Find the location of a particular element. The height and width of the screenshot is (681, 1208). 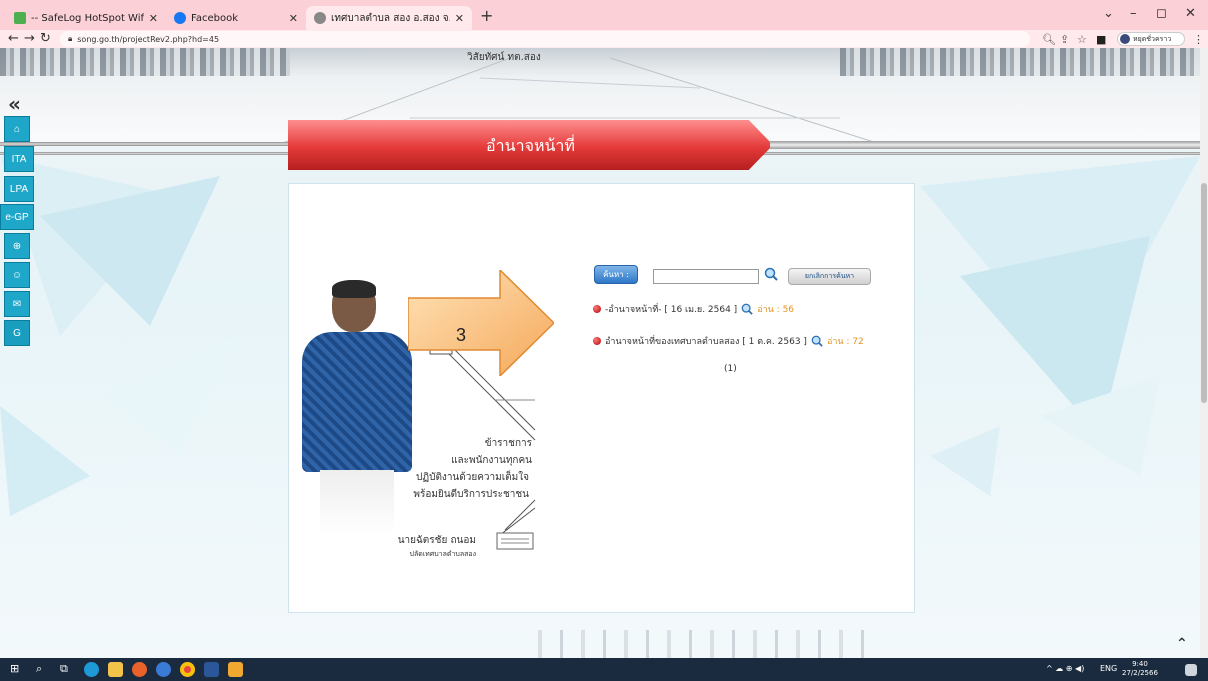

windows-start-icon: ⊞ is located at coordinates (17, 669).